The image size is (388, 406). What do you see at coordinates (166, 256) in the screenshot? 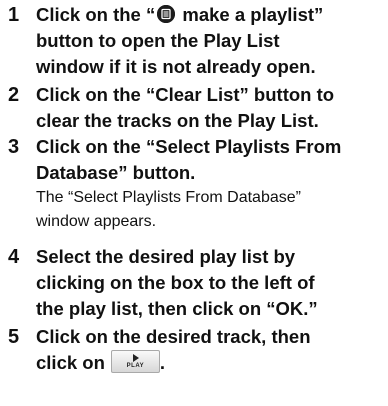
I see `step-line: Select the desired play list by` at bounding box center [166, 256].